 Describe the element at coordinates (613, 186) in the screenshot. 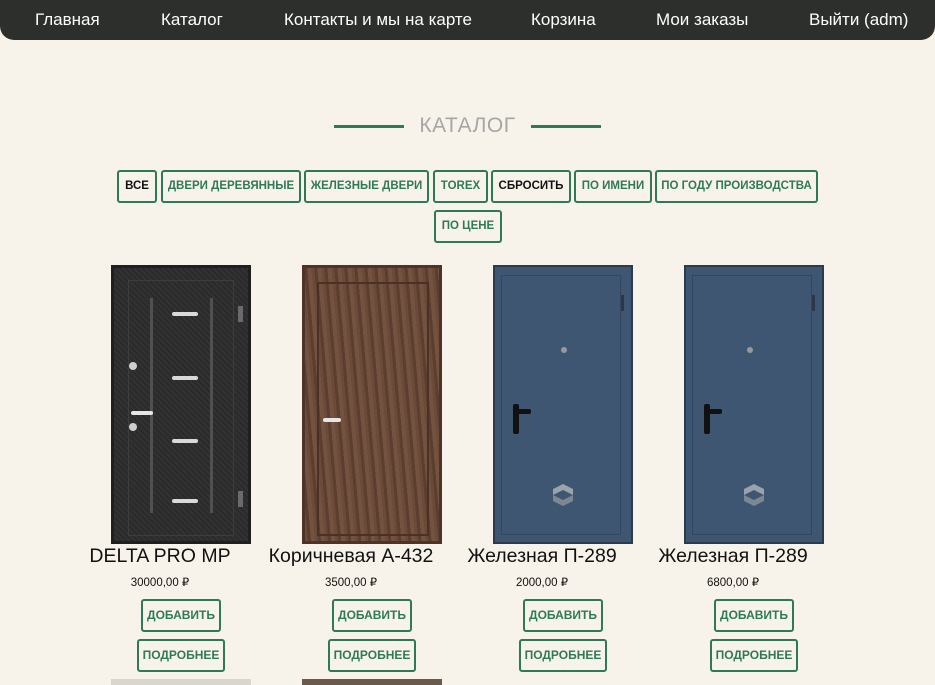

I see `sort-by-name-button: ПО ИМЕНИ` at that location.